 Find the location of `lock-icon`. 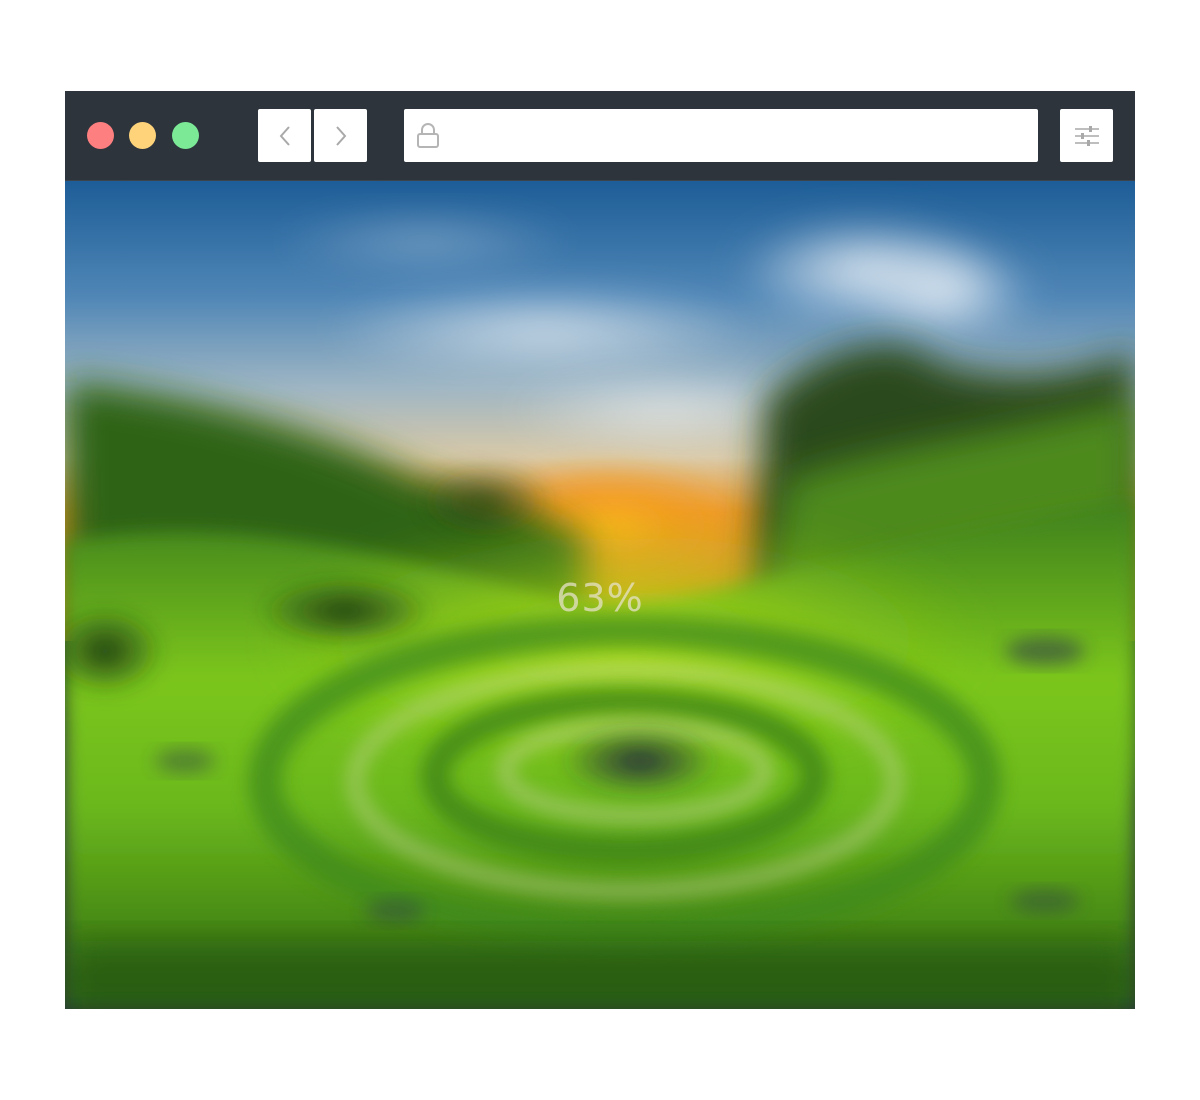

lock-icon is located at coordinates (428, 135).